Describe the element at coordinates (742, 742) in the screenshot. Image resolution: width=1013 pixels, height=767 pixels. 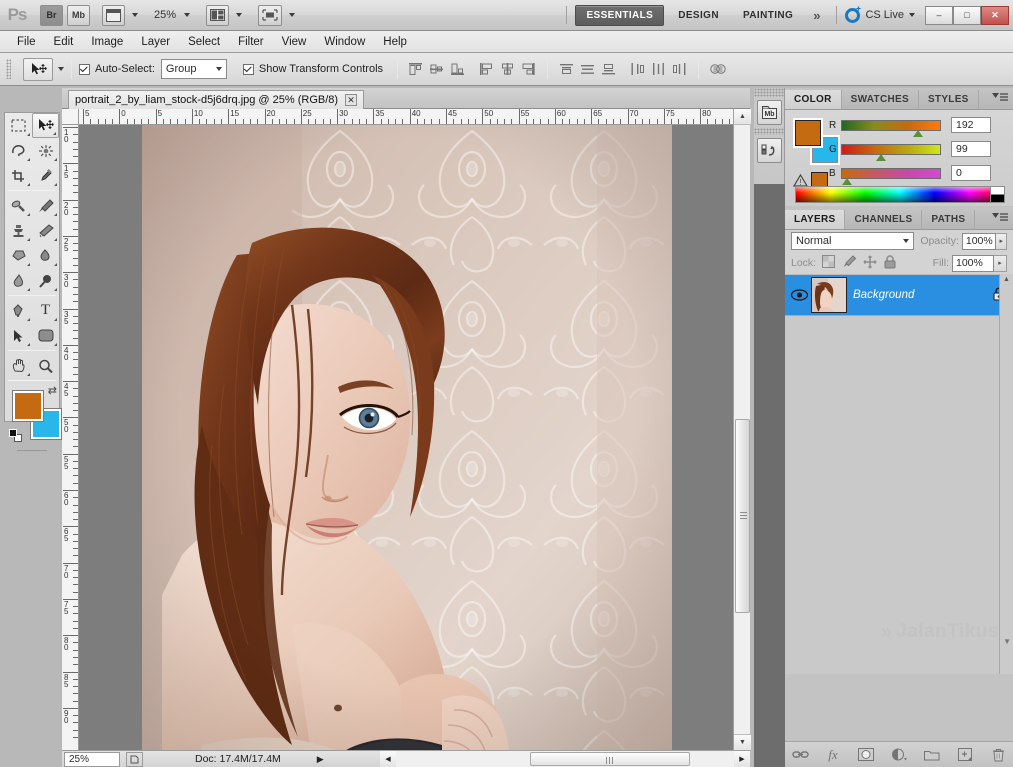
I see `scroll-down-button: ▼` at that location.